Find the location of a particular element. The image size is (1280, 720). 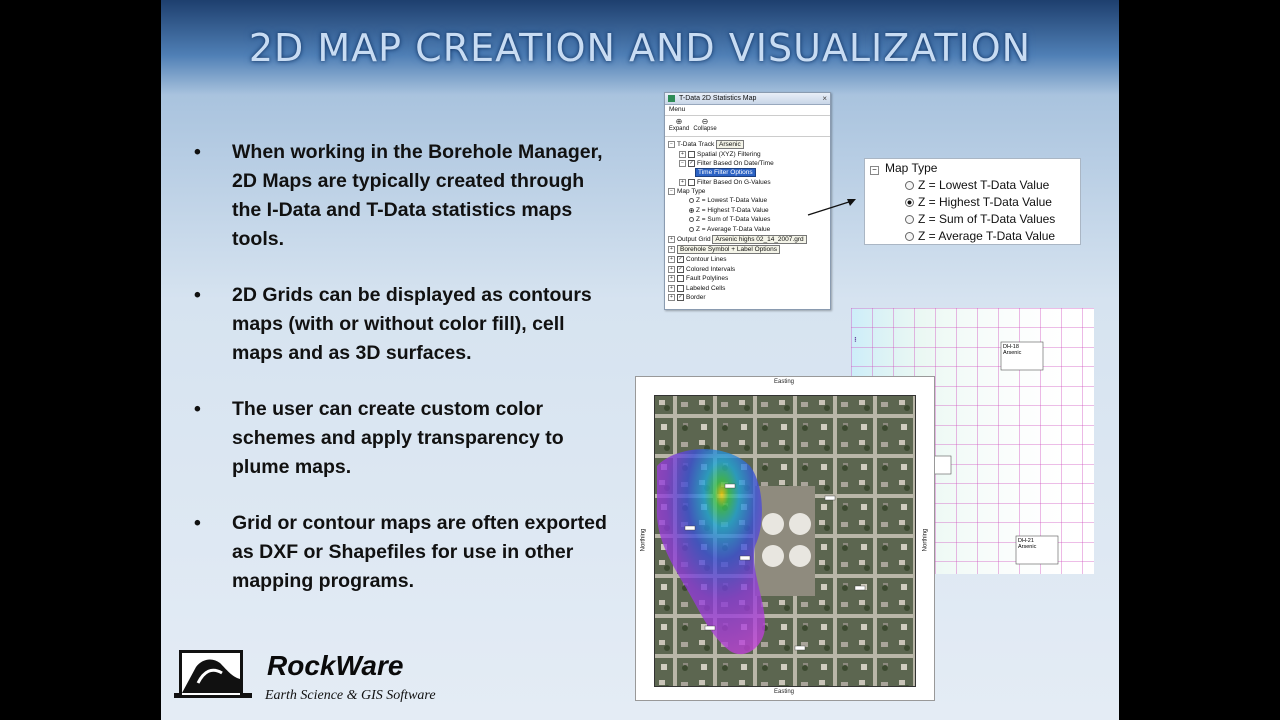

plume-overlay is located at coordinates (785, 541).